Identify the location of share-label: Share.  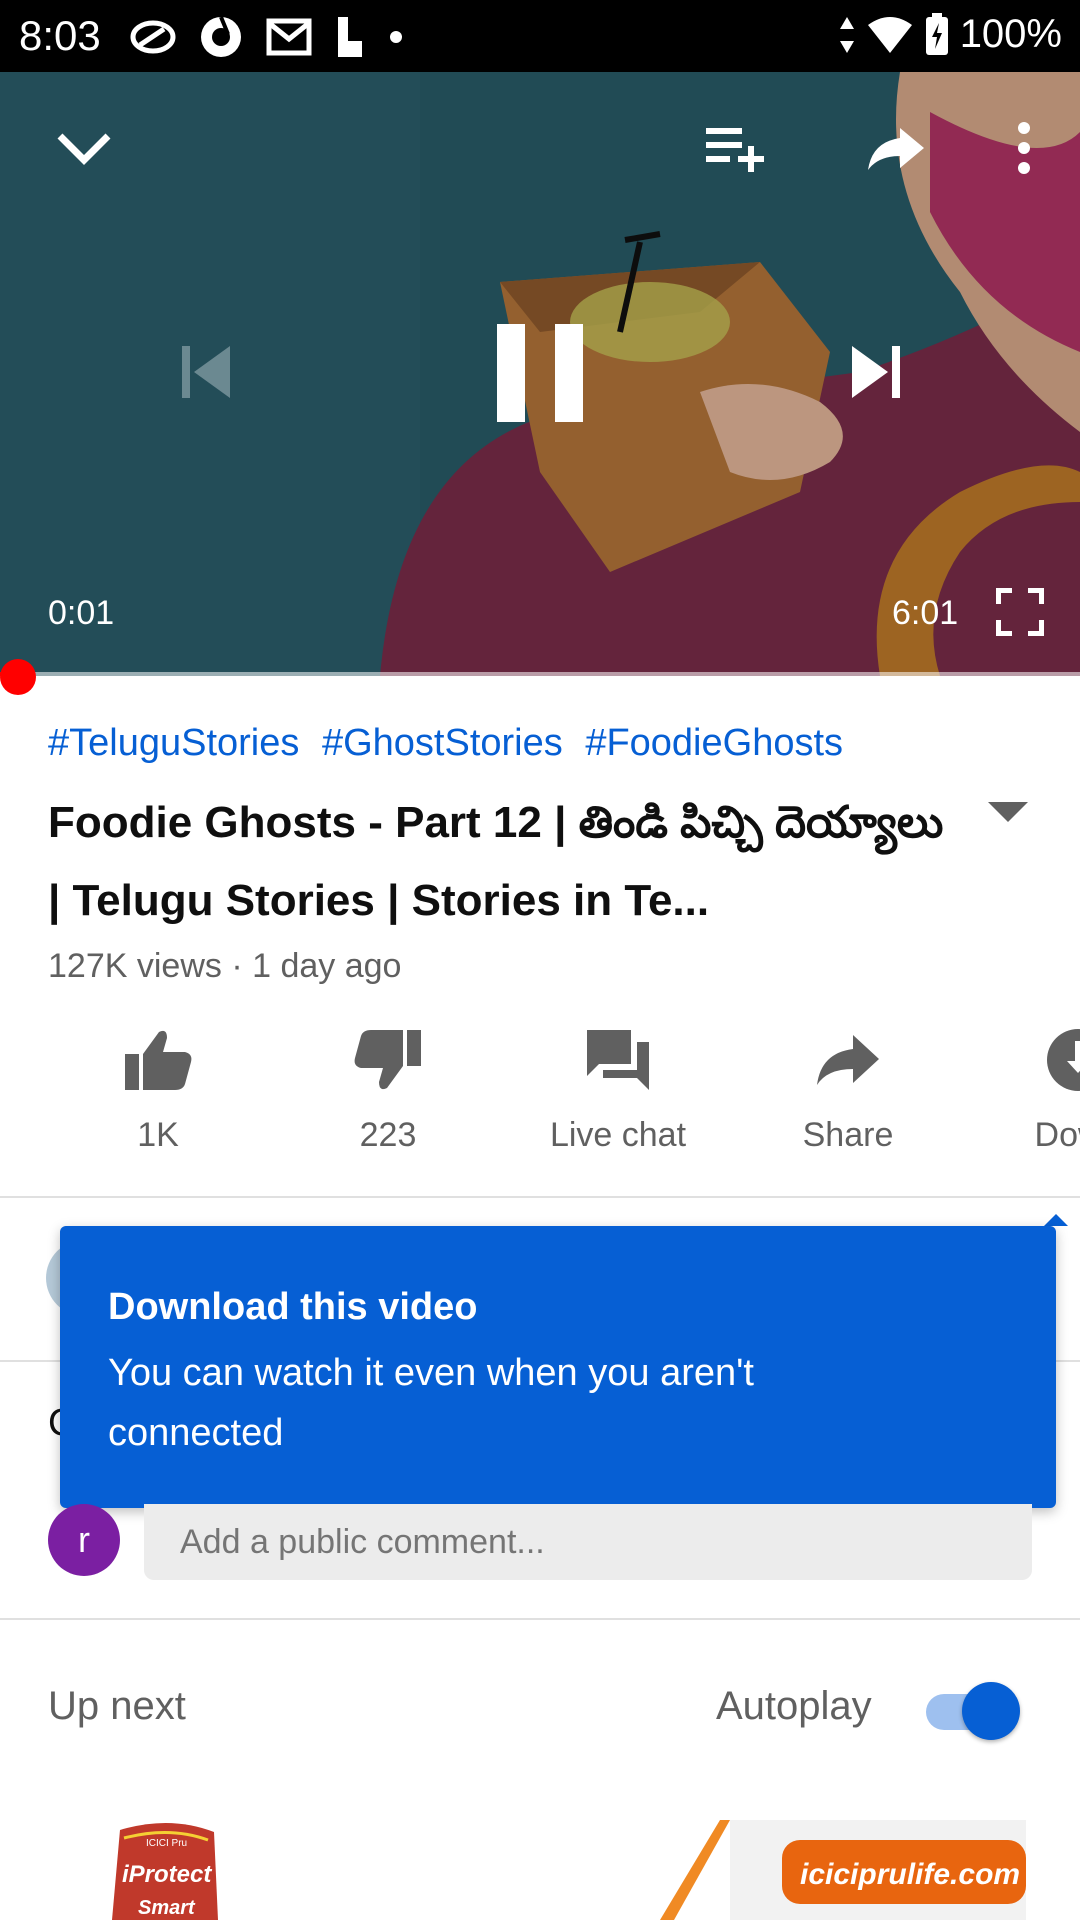
(848, 1135).